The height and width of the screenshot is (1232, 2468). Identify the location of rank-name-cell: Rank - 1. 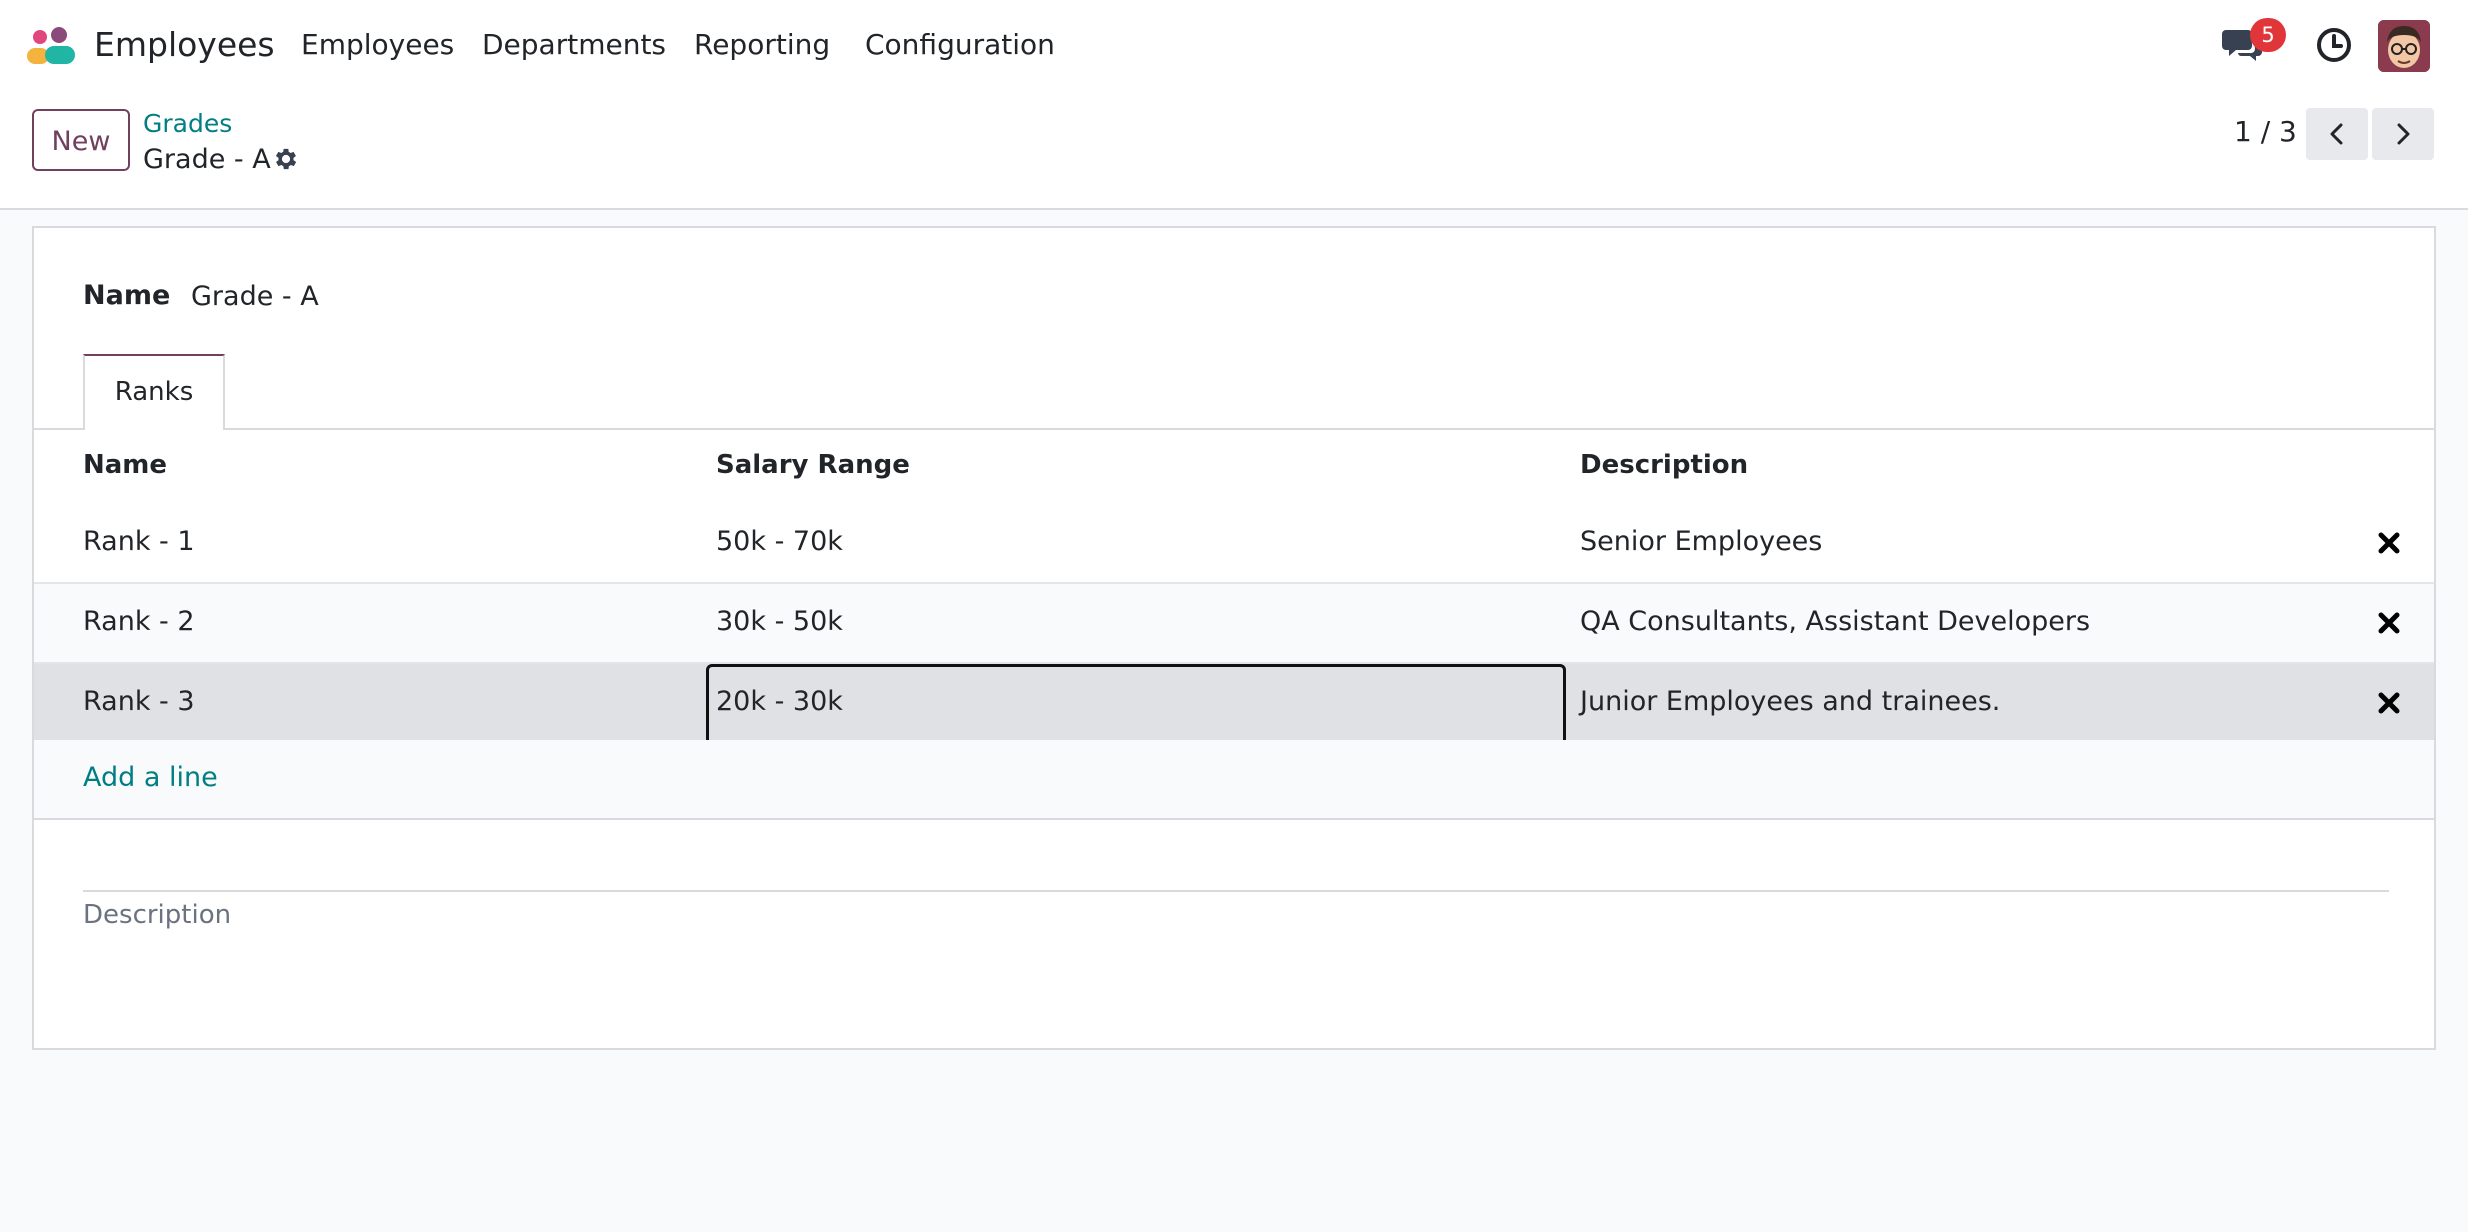
(139, 541).